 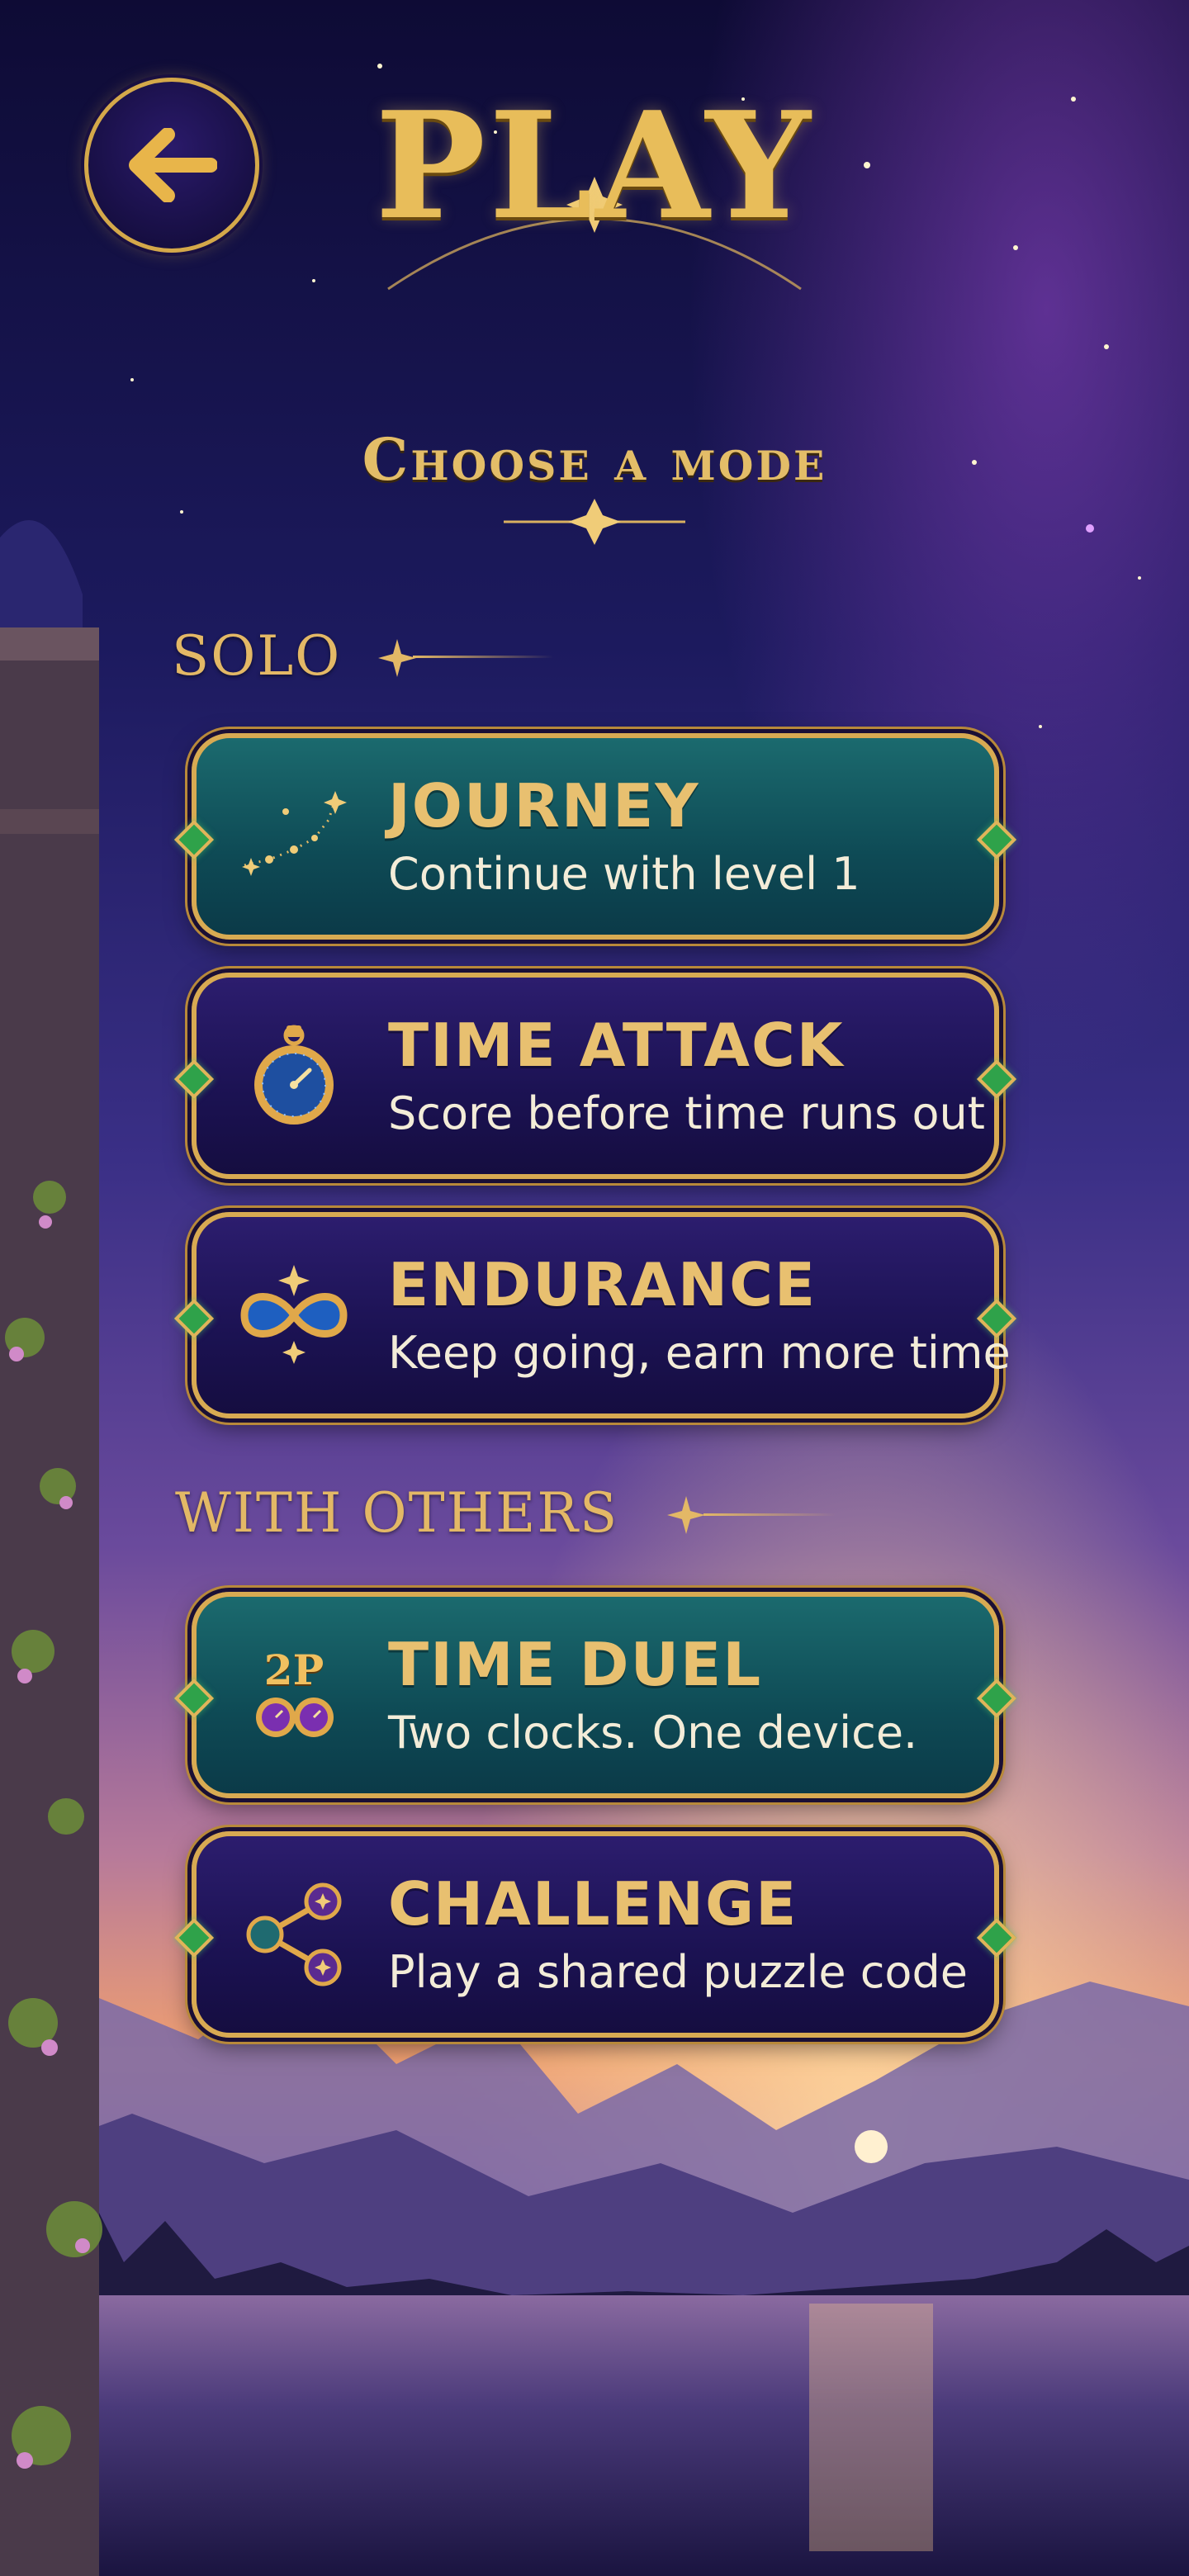 I want to click on mode-title: CHALLENGE, so click(x=593, y=1904).